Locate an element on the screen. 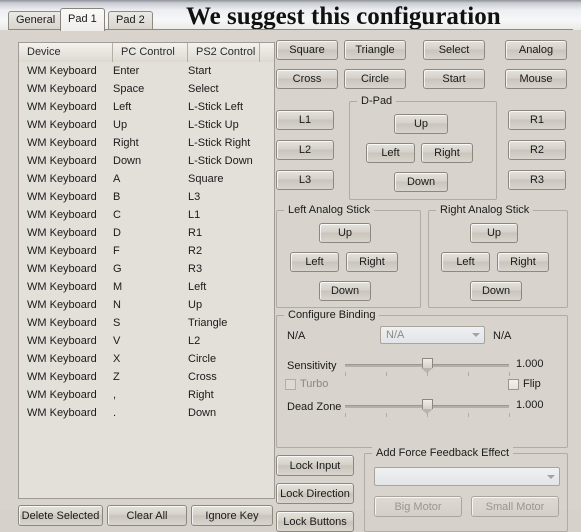 This screenshot has height=532, width=581. lock-direction-button: Lock Direction is located at coordinates (315, 493).